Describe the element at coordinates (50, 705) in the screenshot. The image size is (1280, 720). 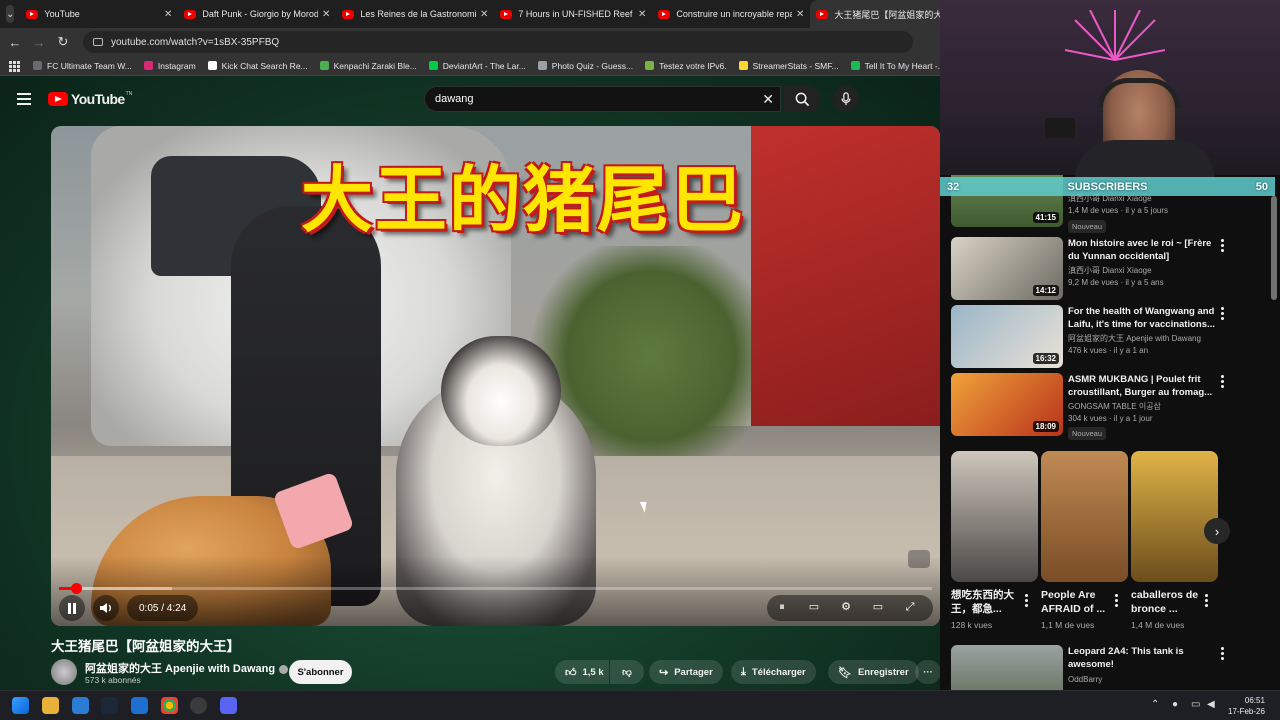
I see `file-explorer-icon` at that location.